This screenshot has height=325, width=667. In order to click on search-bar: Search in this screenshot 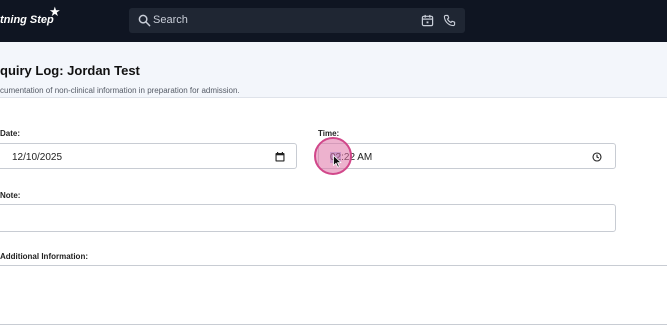, I will do `click(297, 20)`.